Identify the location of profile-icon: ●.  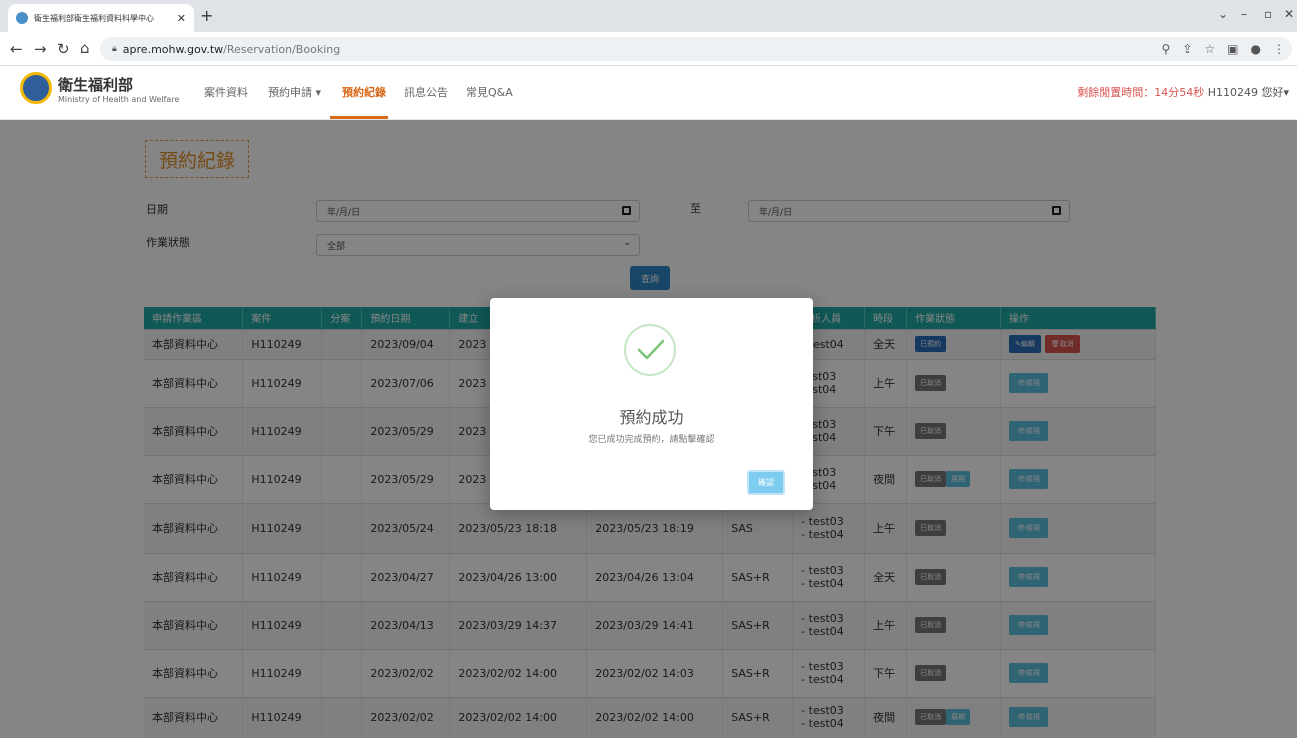
(1256, 49).